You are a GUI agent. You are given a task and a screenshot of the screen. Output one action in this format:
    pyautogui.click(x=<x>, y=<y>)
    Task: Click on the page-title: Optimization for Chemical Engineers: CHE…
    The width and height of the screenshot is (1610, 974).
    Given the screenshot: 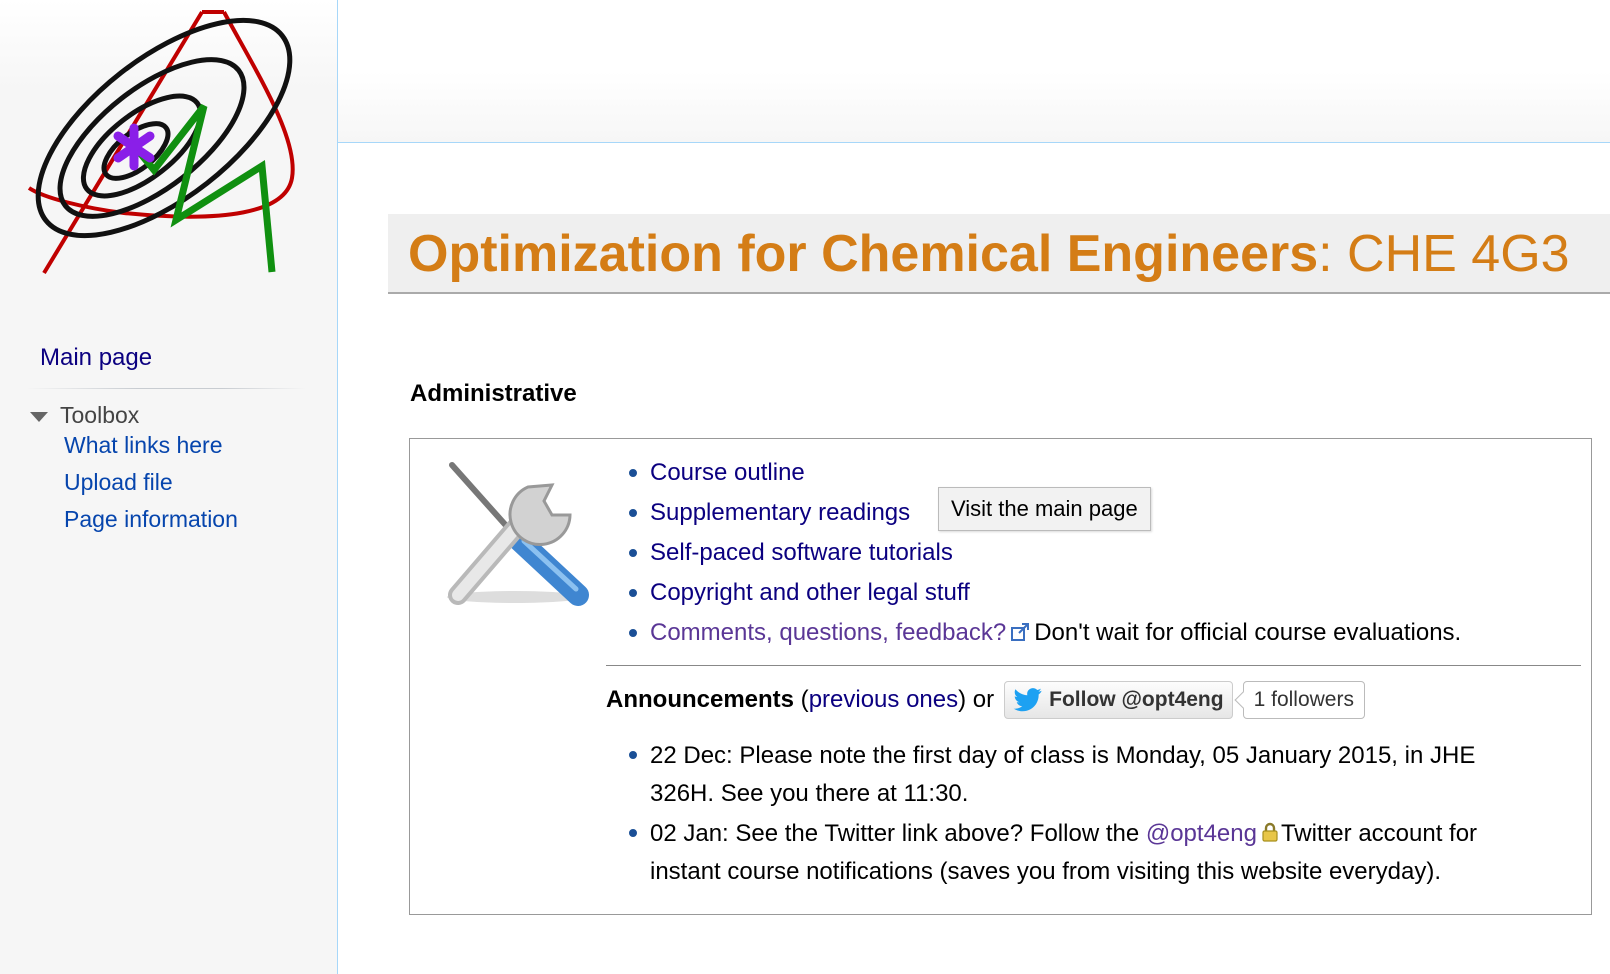 What is the action you would take?
    pyautogui.click(x=989, y=254)
    